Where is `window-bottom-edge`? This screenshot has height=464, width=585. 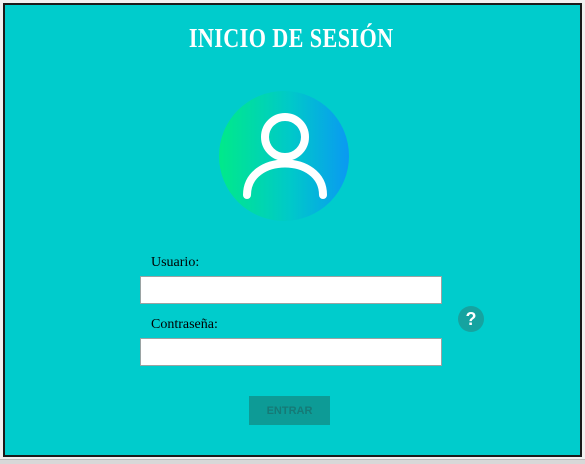 window-bottom-edge is located at coordinates (292, 461).